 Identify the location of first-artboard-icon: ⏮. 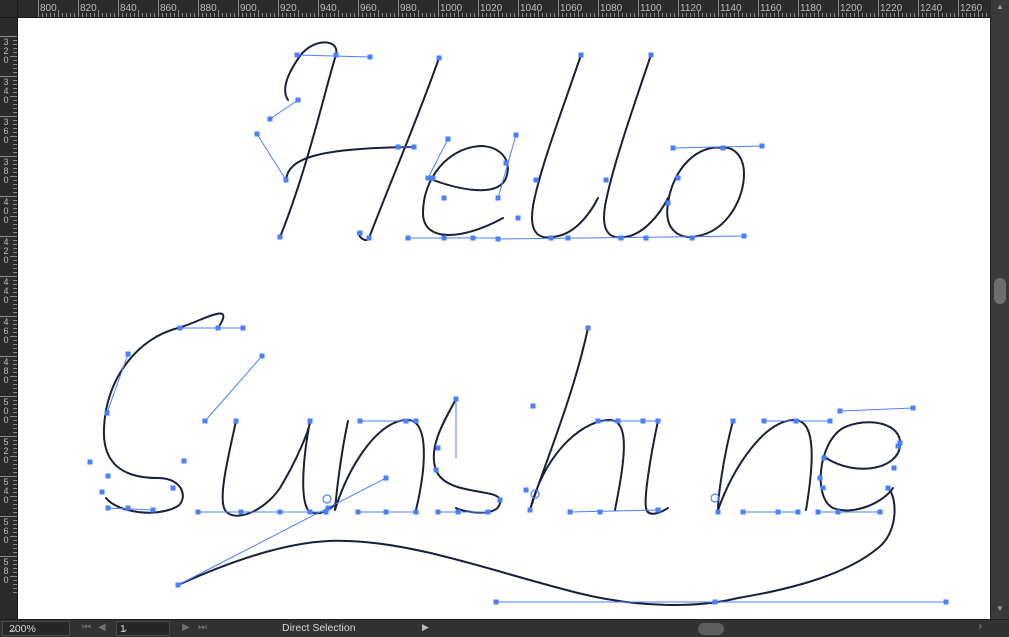
(86, 627).